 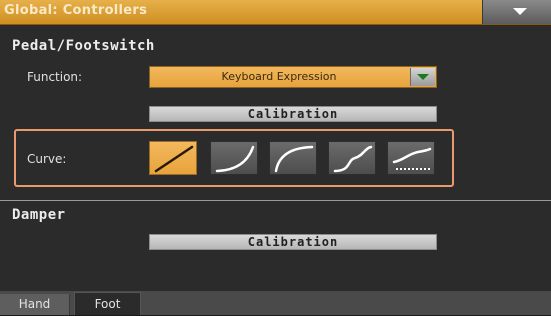 I want to click on window-title: Global: Controllers, so click(x=76, y=10).